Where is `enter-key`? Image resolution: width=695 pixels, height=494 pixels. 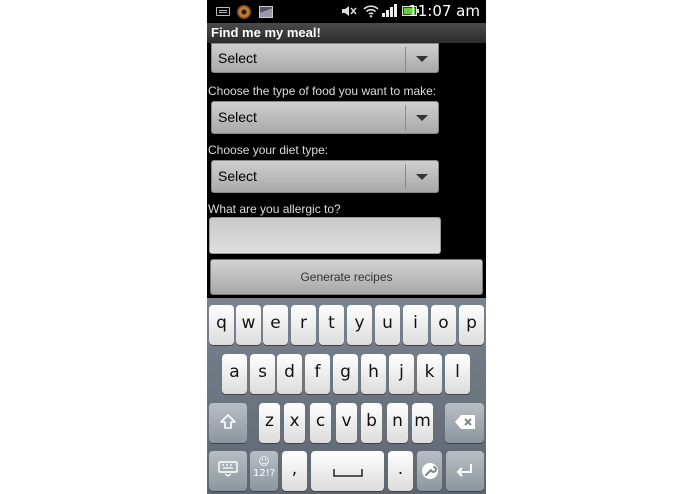
enter-key is located at coordinates (465, 471).